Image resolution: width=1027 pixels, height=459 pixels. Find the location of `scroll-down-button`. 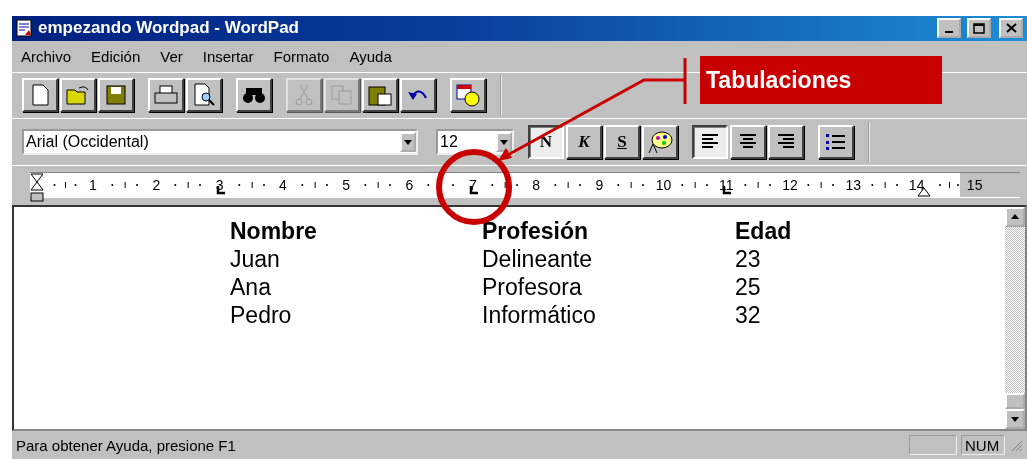

scroll-down-button is located at coordinates (1015, 419).